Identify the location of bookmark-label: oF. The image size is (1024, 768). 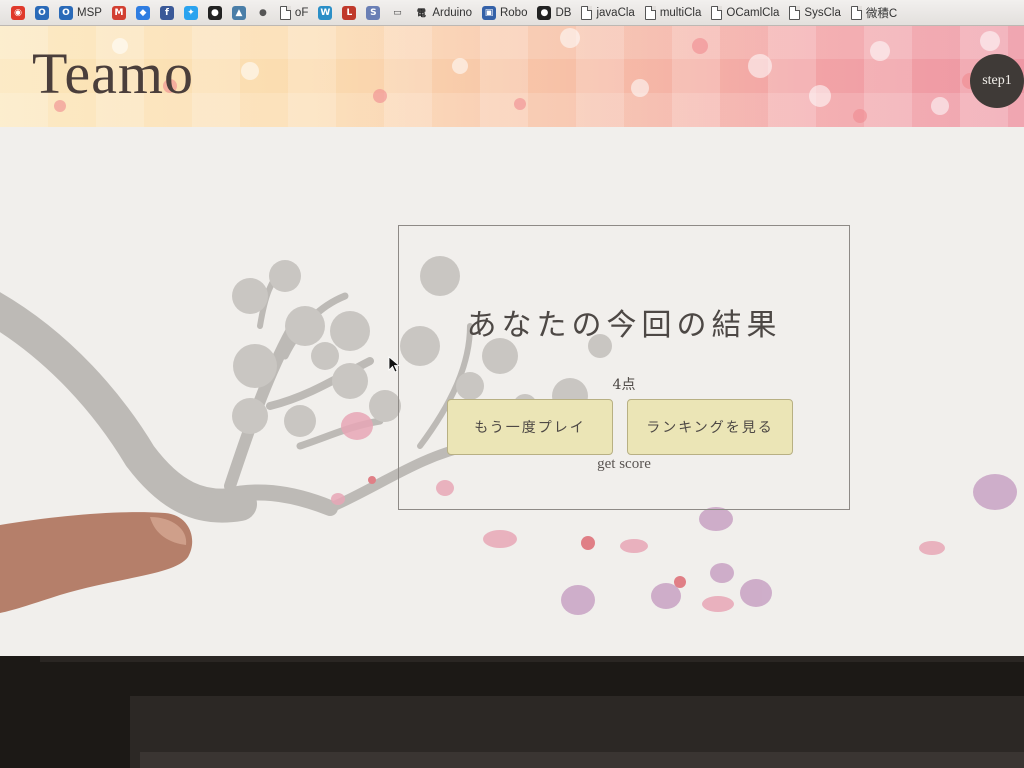
(301, 12).